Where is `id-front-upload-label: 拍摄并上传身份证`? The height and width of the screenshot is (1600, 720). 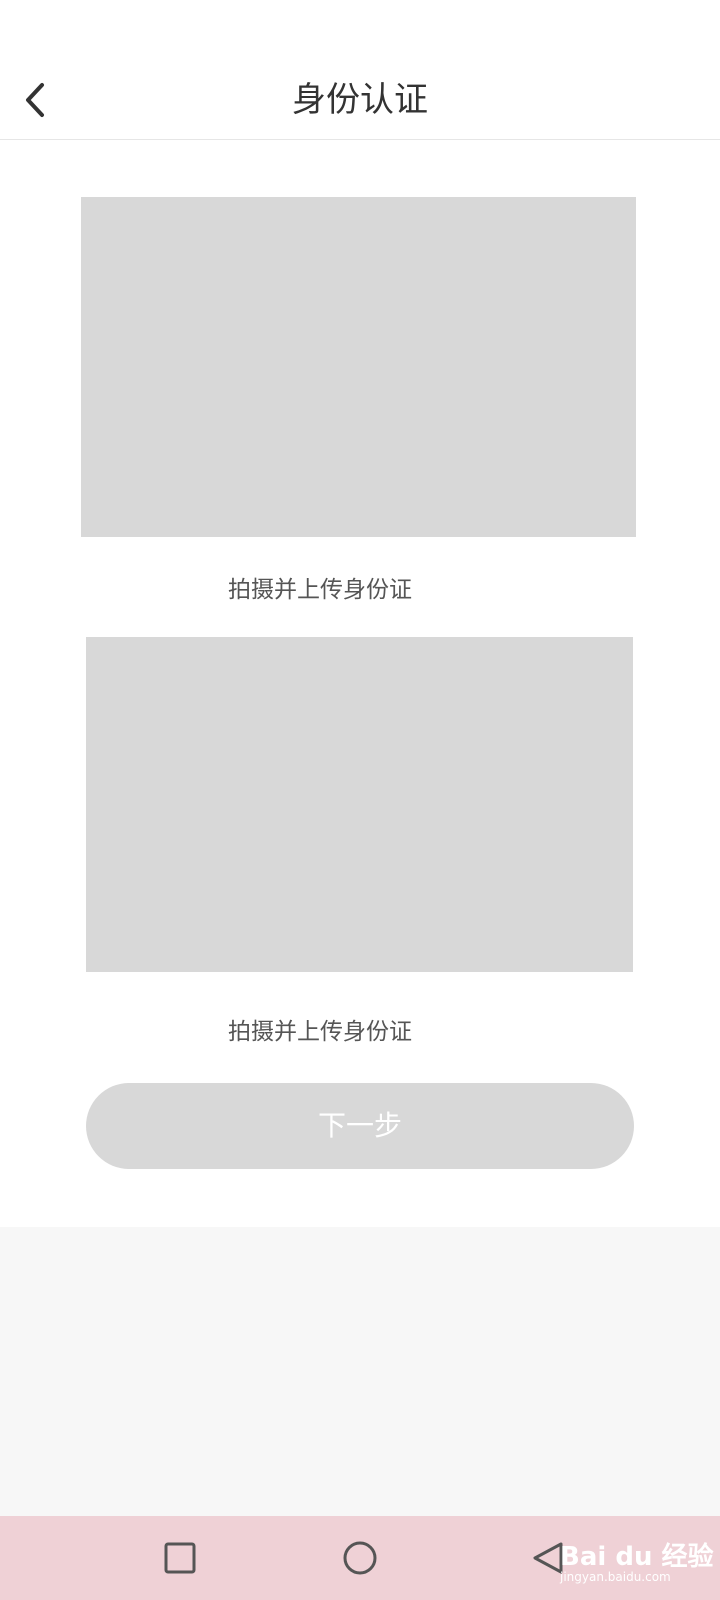 id-front-upload-label: 拍摄并上传身份证 is located at coordinates (320, 590).